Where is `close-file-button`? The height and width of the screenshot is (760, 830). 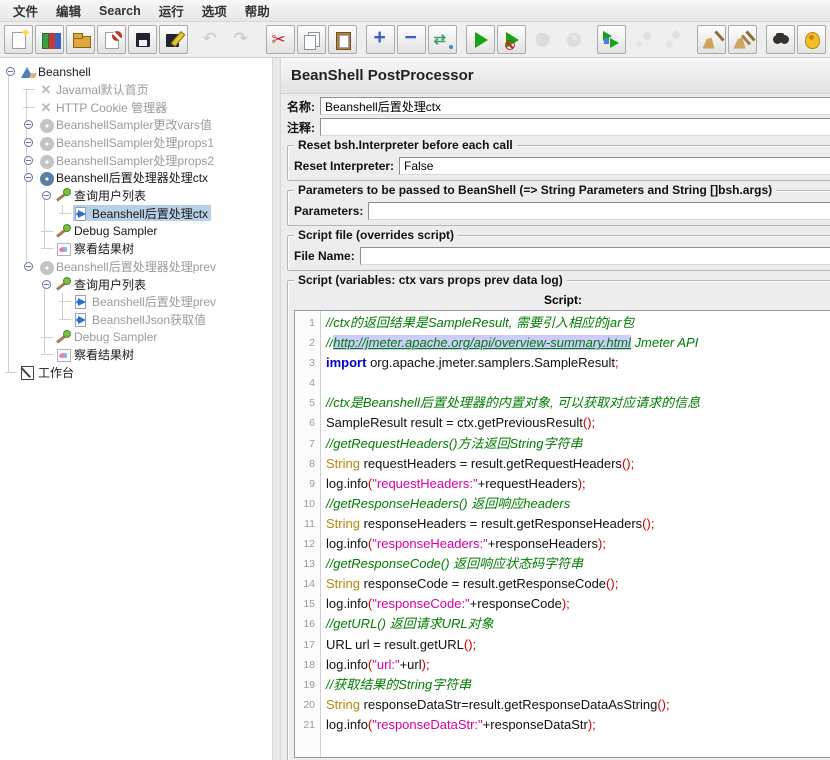
close-file-button is located at coordinates (111, 39).